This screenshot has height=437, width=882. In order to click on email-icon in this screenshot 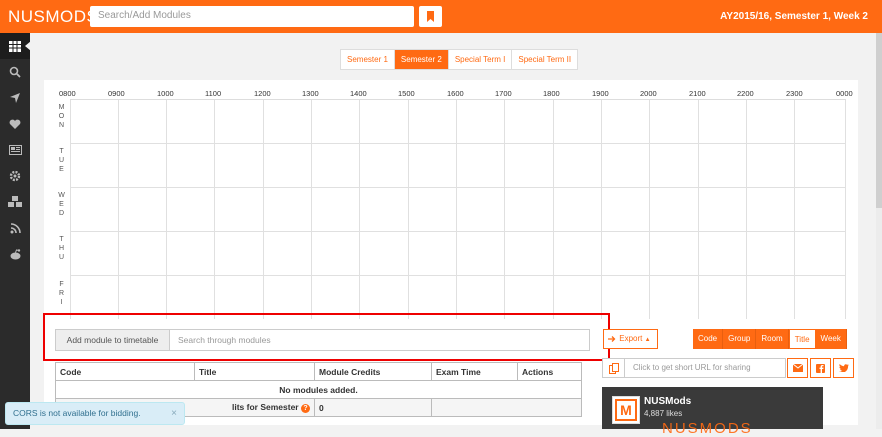, I will do `click(797, 368)`.